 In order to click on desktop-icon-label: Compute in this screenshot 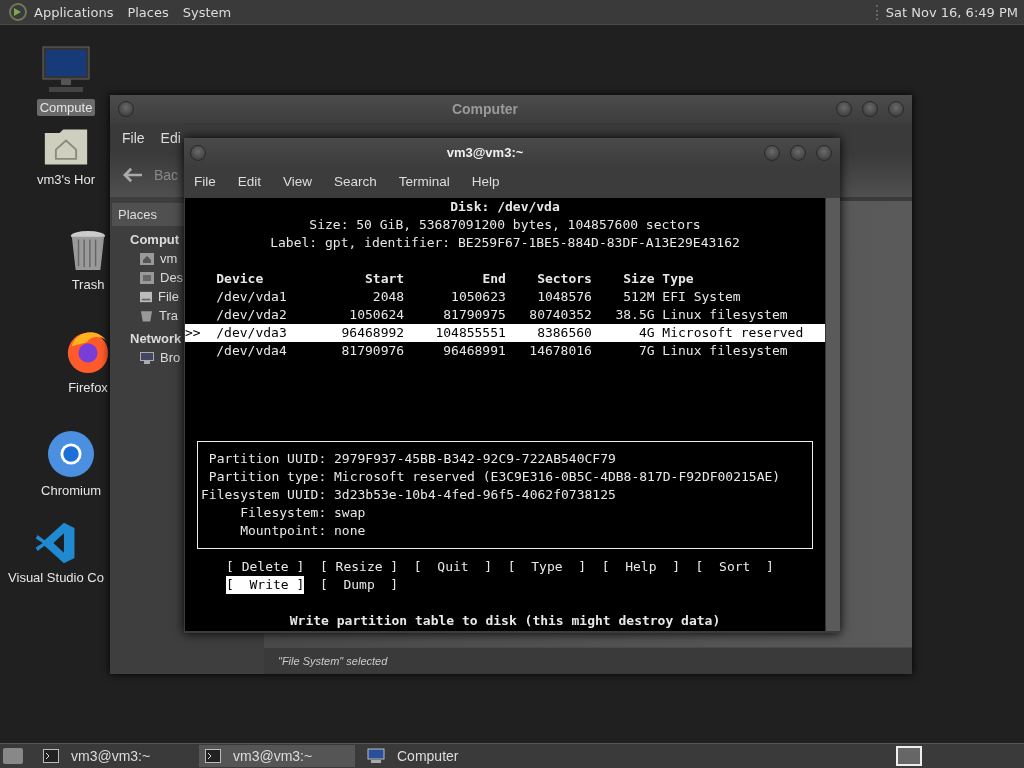, I will do `click(66, 107)`.